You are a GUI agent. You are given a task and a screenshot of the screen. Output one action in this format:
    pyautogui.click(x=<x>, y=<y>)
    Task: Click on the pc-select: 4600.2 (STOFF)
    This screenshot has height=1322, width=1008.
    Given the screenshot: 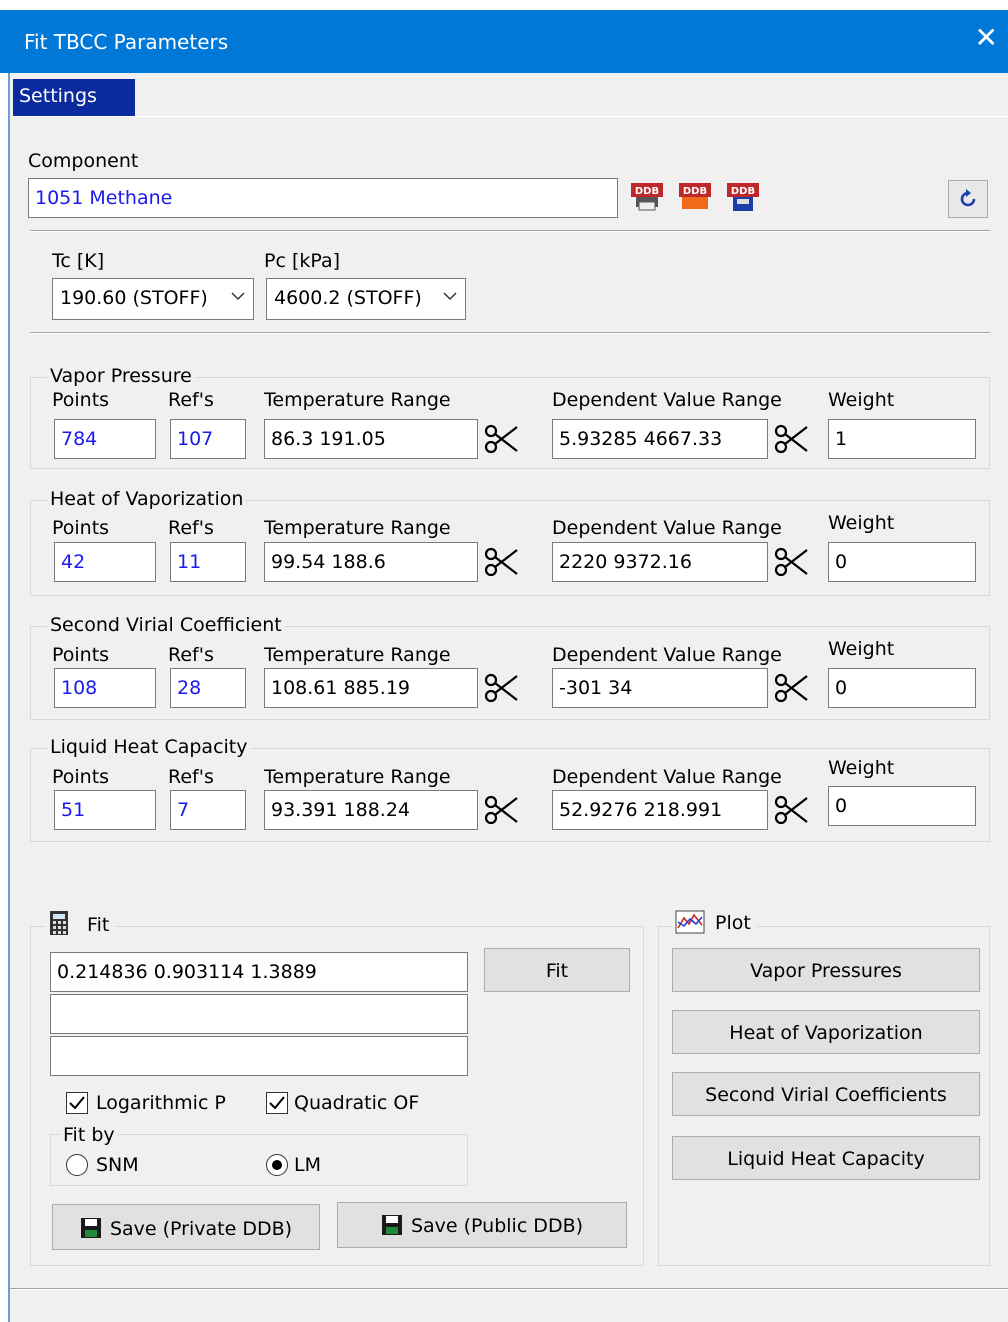 What is the action you would take?
    pyautogui.click(x=366, y=299)
    